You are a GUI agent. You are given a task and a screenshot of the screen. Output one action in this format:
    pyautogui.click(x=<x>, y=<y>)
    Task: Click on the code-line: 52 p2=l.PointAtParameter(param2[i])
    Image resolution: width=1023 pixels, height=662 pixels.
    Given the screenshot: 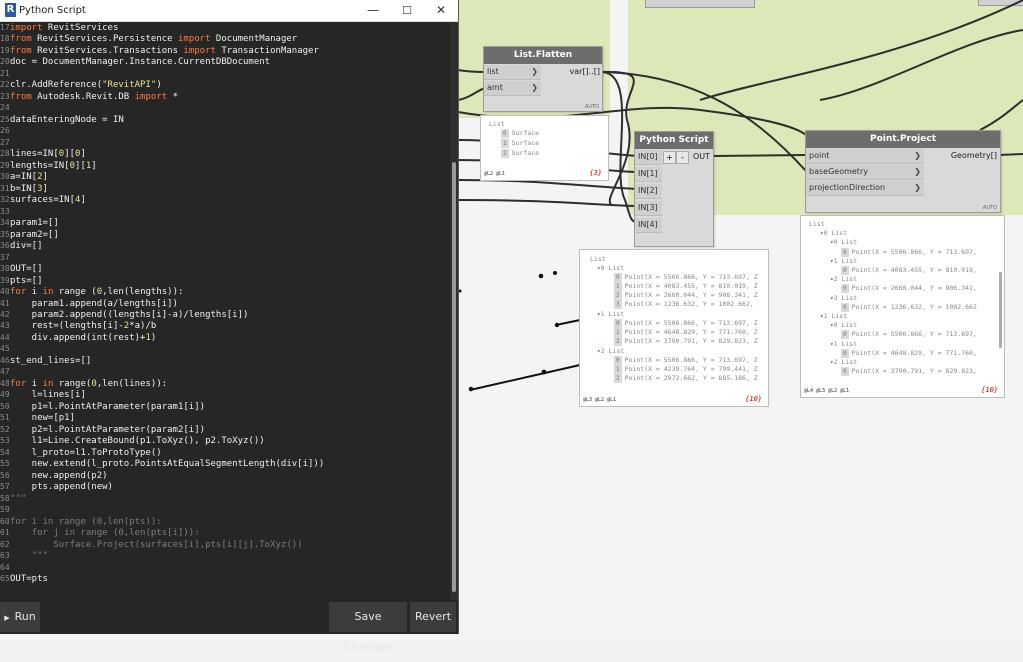 What is the action you would take?
    pyautogui.click(x=102, y=429)
    